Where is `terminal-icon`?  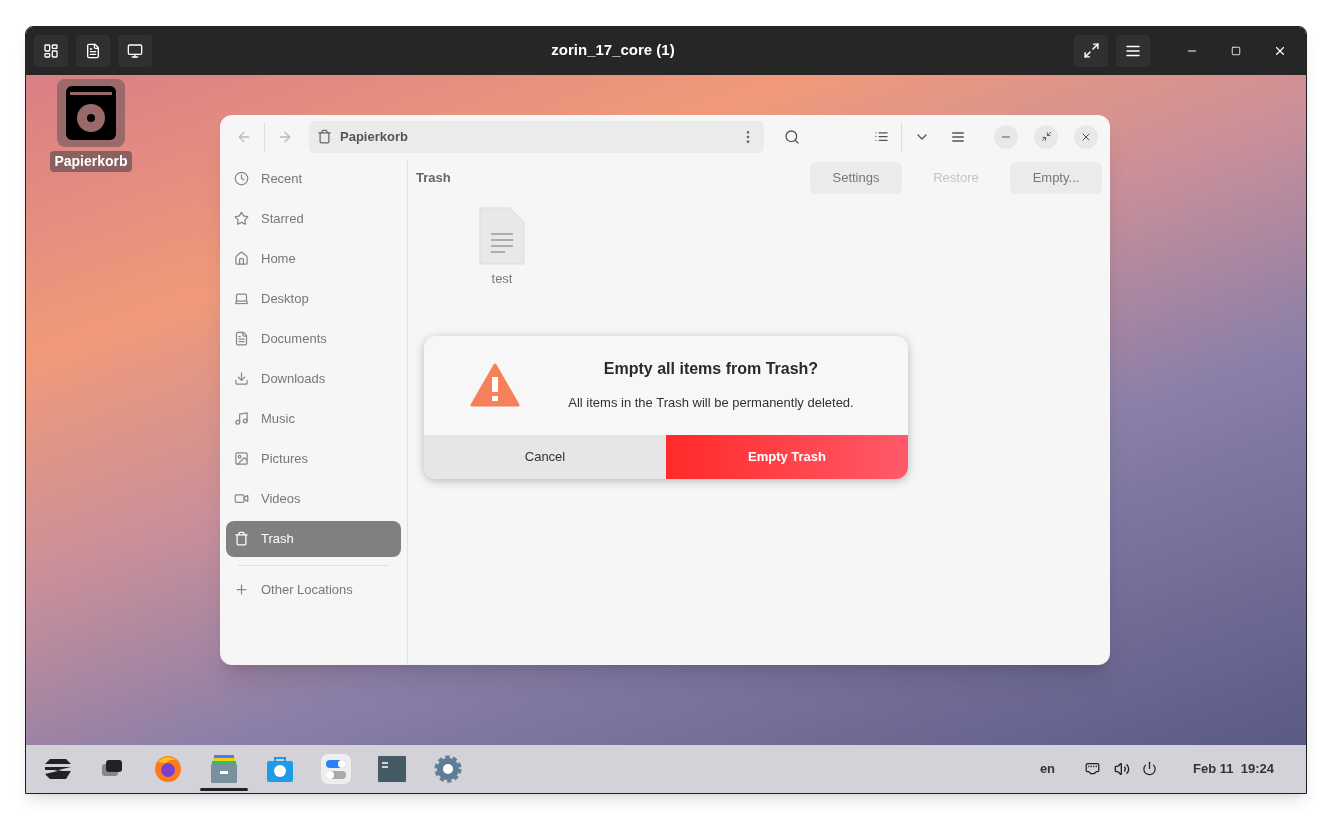
terminal-icon is located at coordinates (392, 768).